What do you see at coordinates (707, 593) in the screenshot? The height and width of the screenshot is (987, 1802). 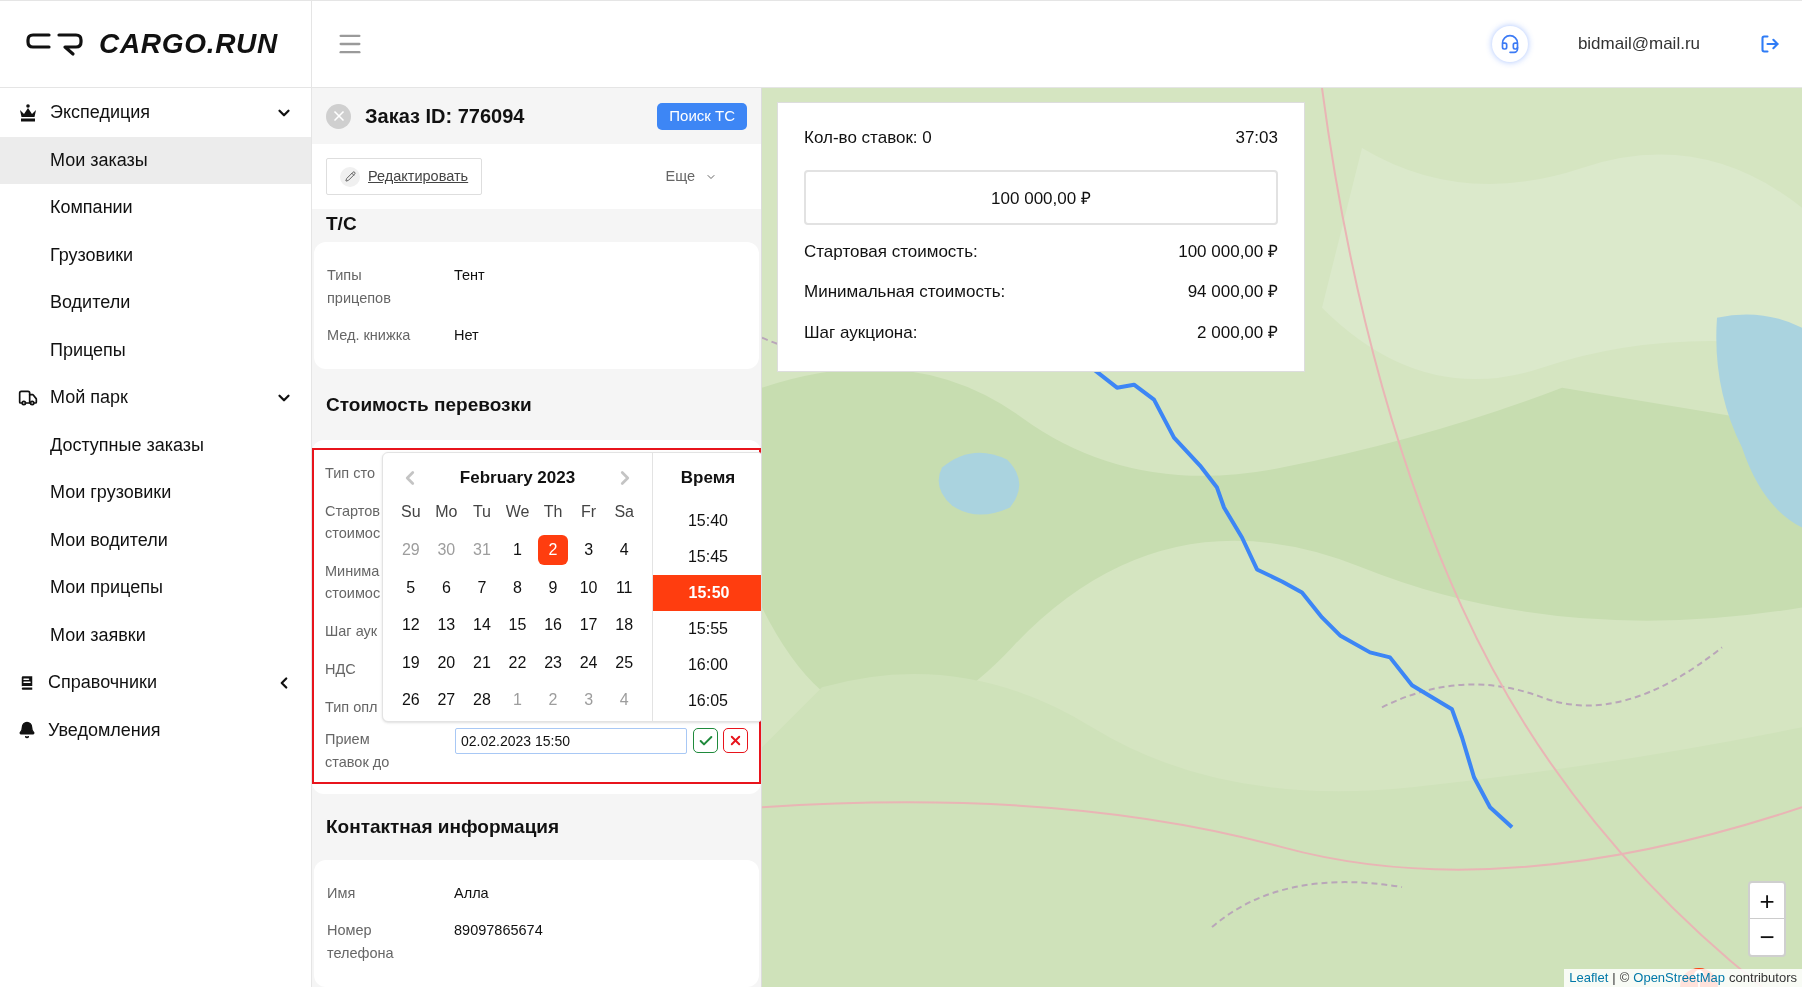 I see `time-option: 15:50` at bounding box center [707, 593].